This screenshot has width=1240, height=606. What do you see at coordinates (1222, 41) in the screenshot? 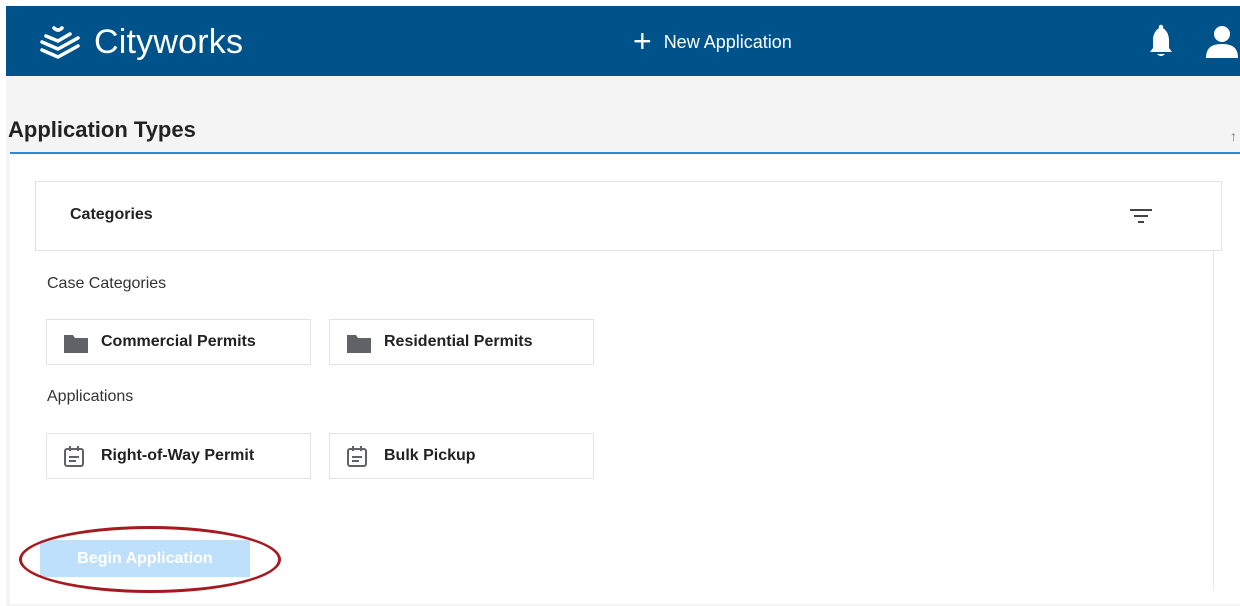
I see `user-icon` at bounding box center [1222, 41].